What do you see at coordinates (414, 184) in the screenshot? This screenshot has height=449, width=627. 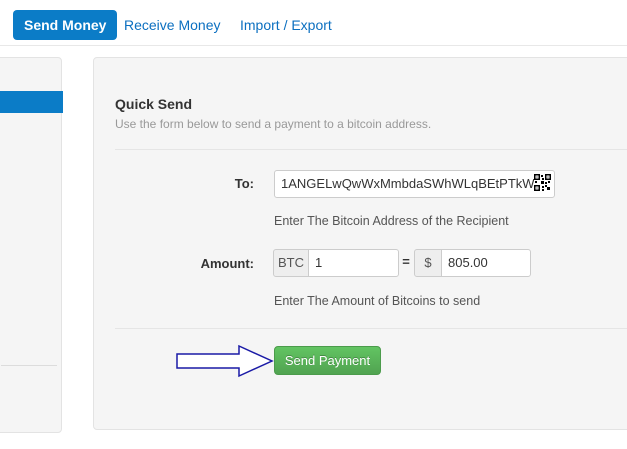 I see `recipient-address-input: 1ANGELwQwWxMmbdaSWhWLqBEtPTkWb` at bounding box center [414, 184].